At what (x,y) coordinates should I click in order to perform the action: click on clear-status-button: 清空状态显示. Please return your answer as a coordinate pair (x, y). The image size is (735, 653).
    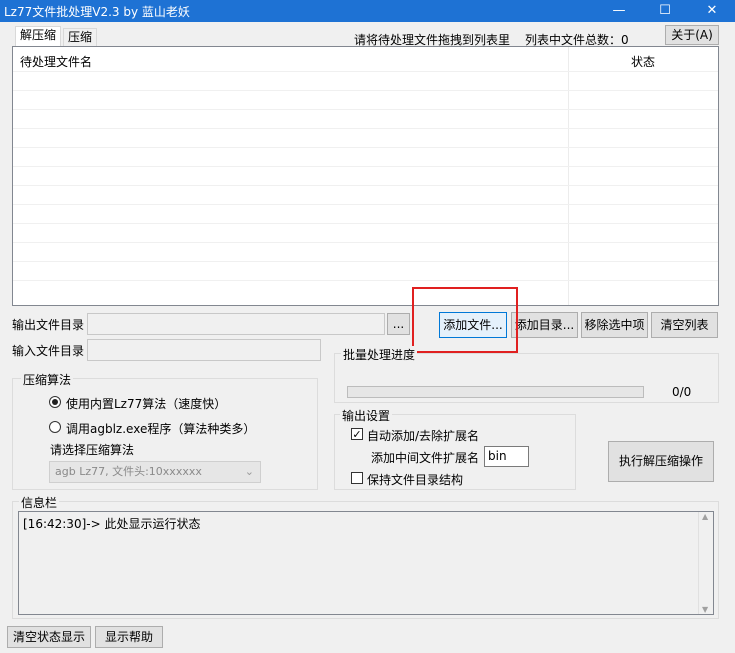
    Looking at the image, I should click on (49, 637).